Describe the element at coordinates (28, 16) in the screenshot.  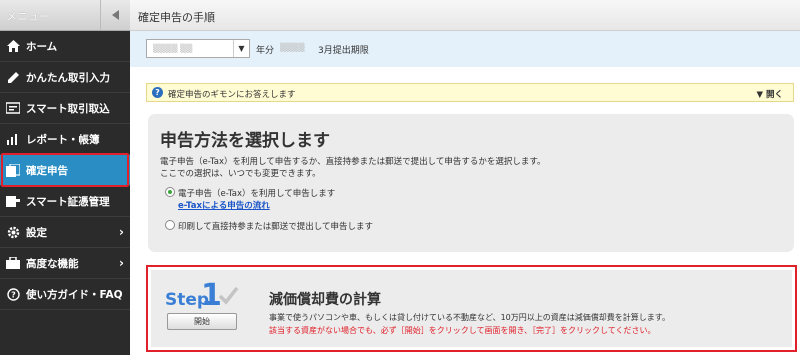
I see `menu-label: メニュー` at that location.